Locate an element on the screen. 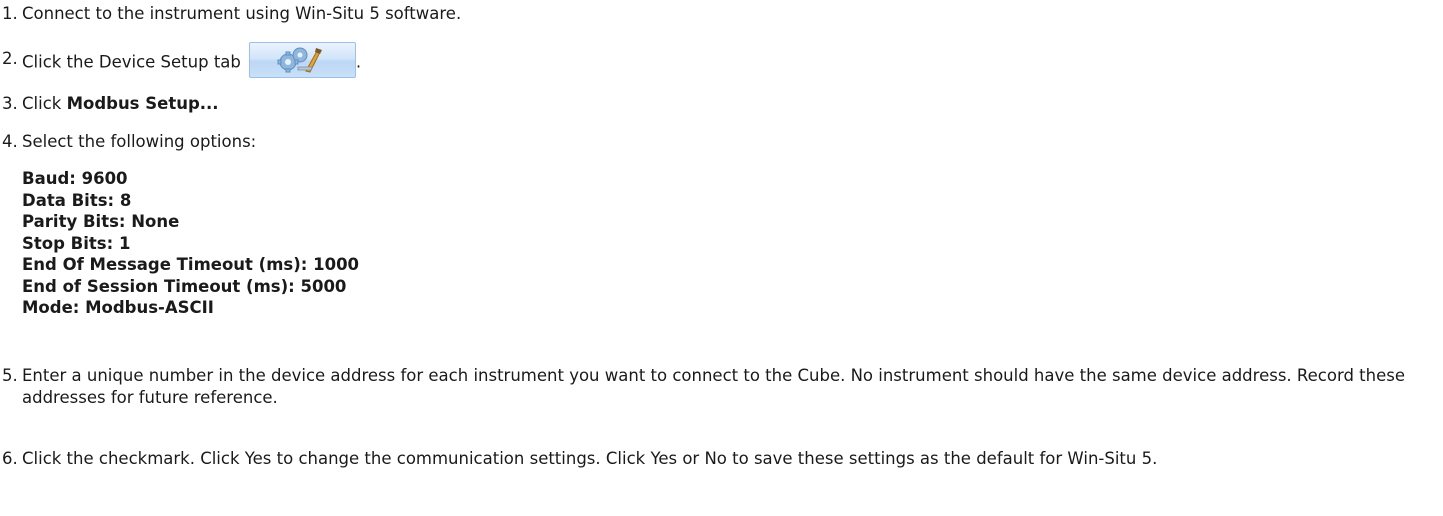 This screenshot has height=516, width=1443. option-end-of-message-timeout: End Of Message Timeout (ms): 1000 is located at coordinates (191, 264).